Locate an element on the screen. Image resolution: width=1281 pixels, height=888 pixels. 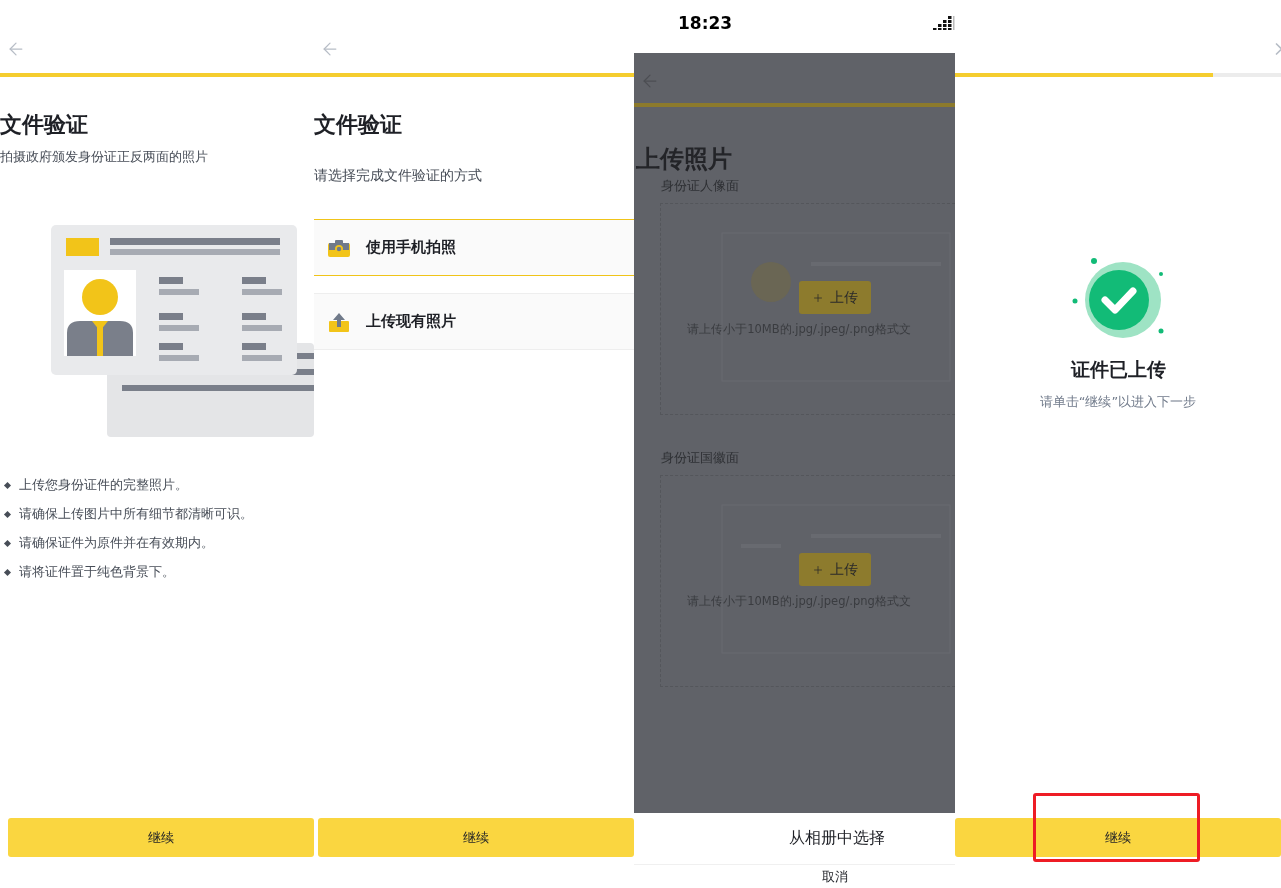
status-title: 证件已上传 is located at coordinates (1118, 369).